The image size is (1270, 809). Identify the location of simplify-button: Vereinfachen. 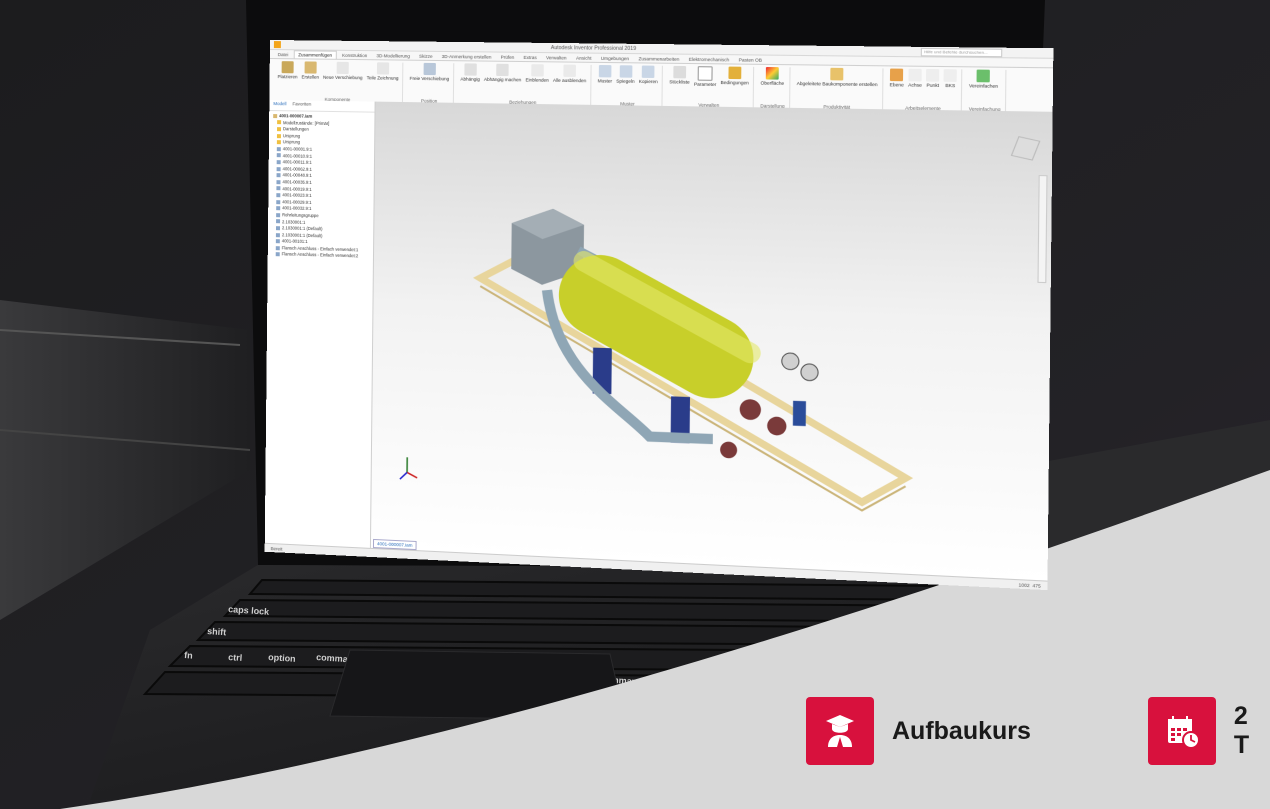
(983, 79).